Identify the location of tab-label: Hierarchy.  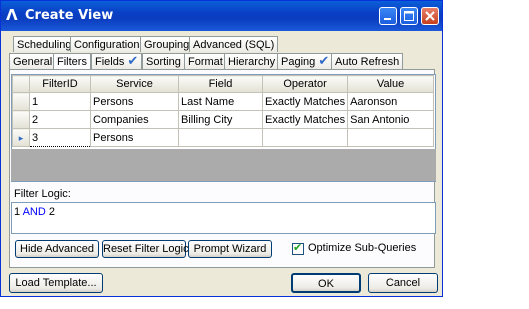
(252, 62).